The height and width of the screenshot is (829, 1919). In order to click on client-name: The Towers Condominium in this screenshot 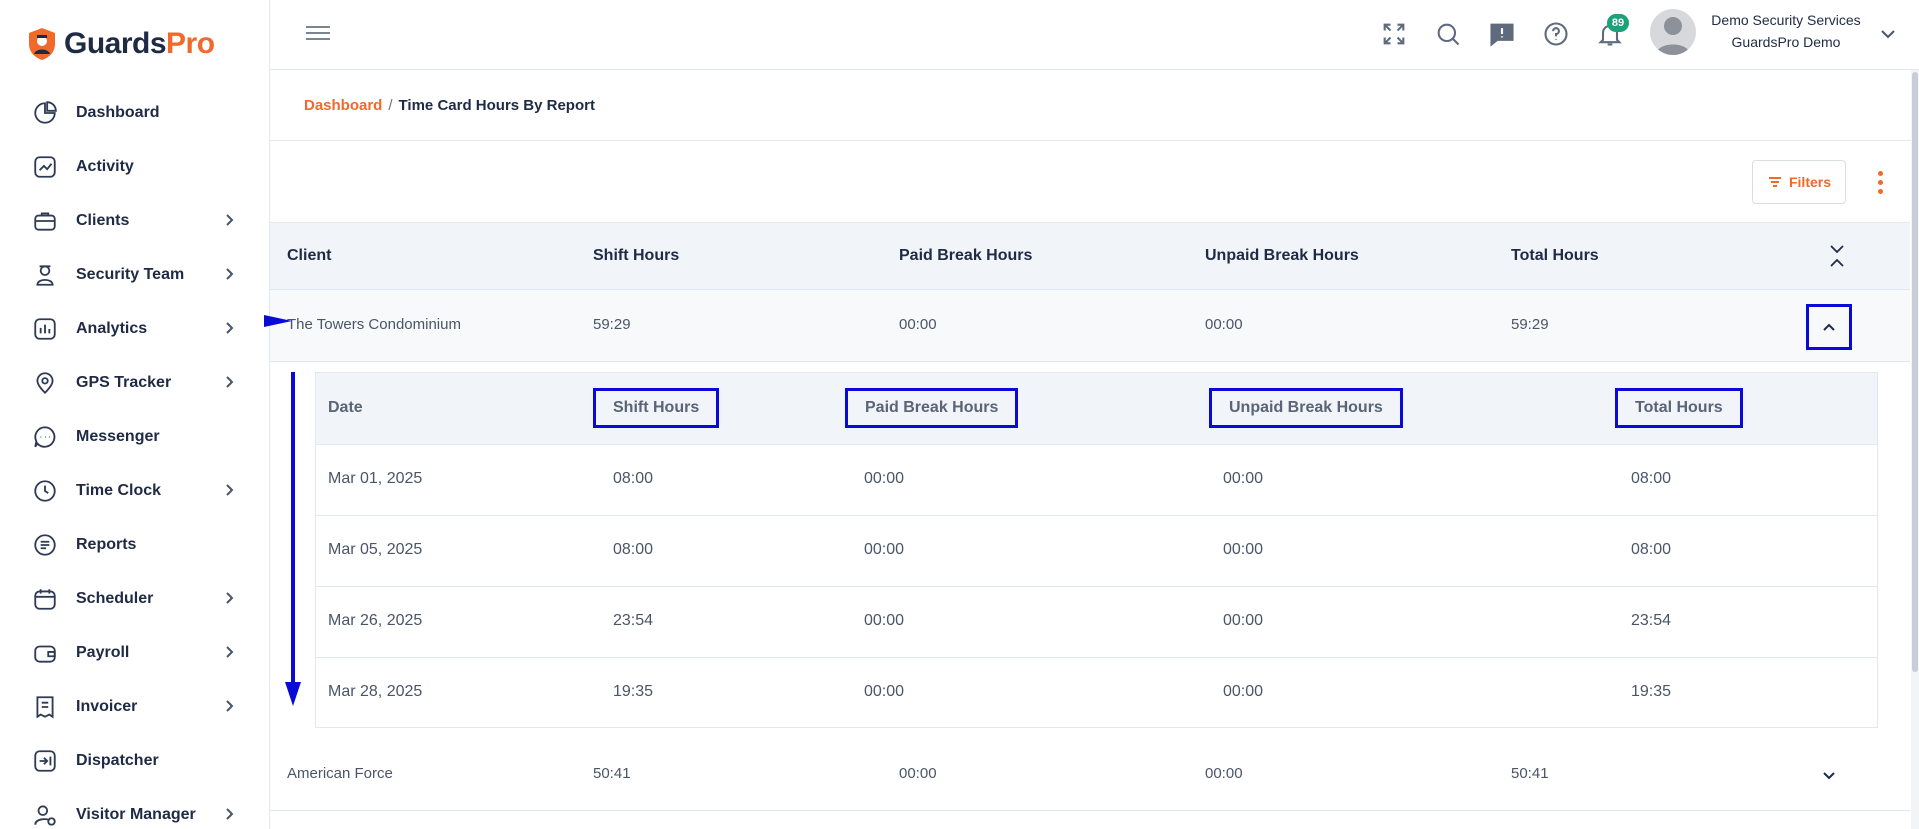, I will do `click(374, 324)`.